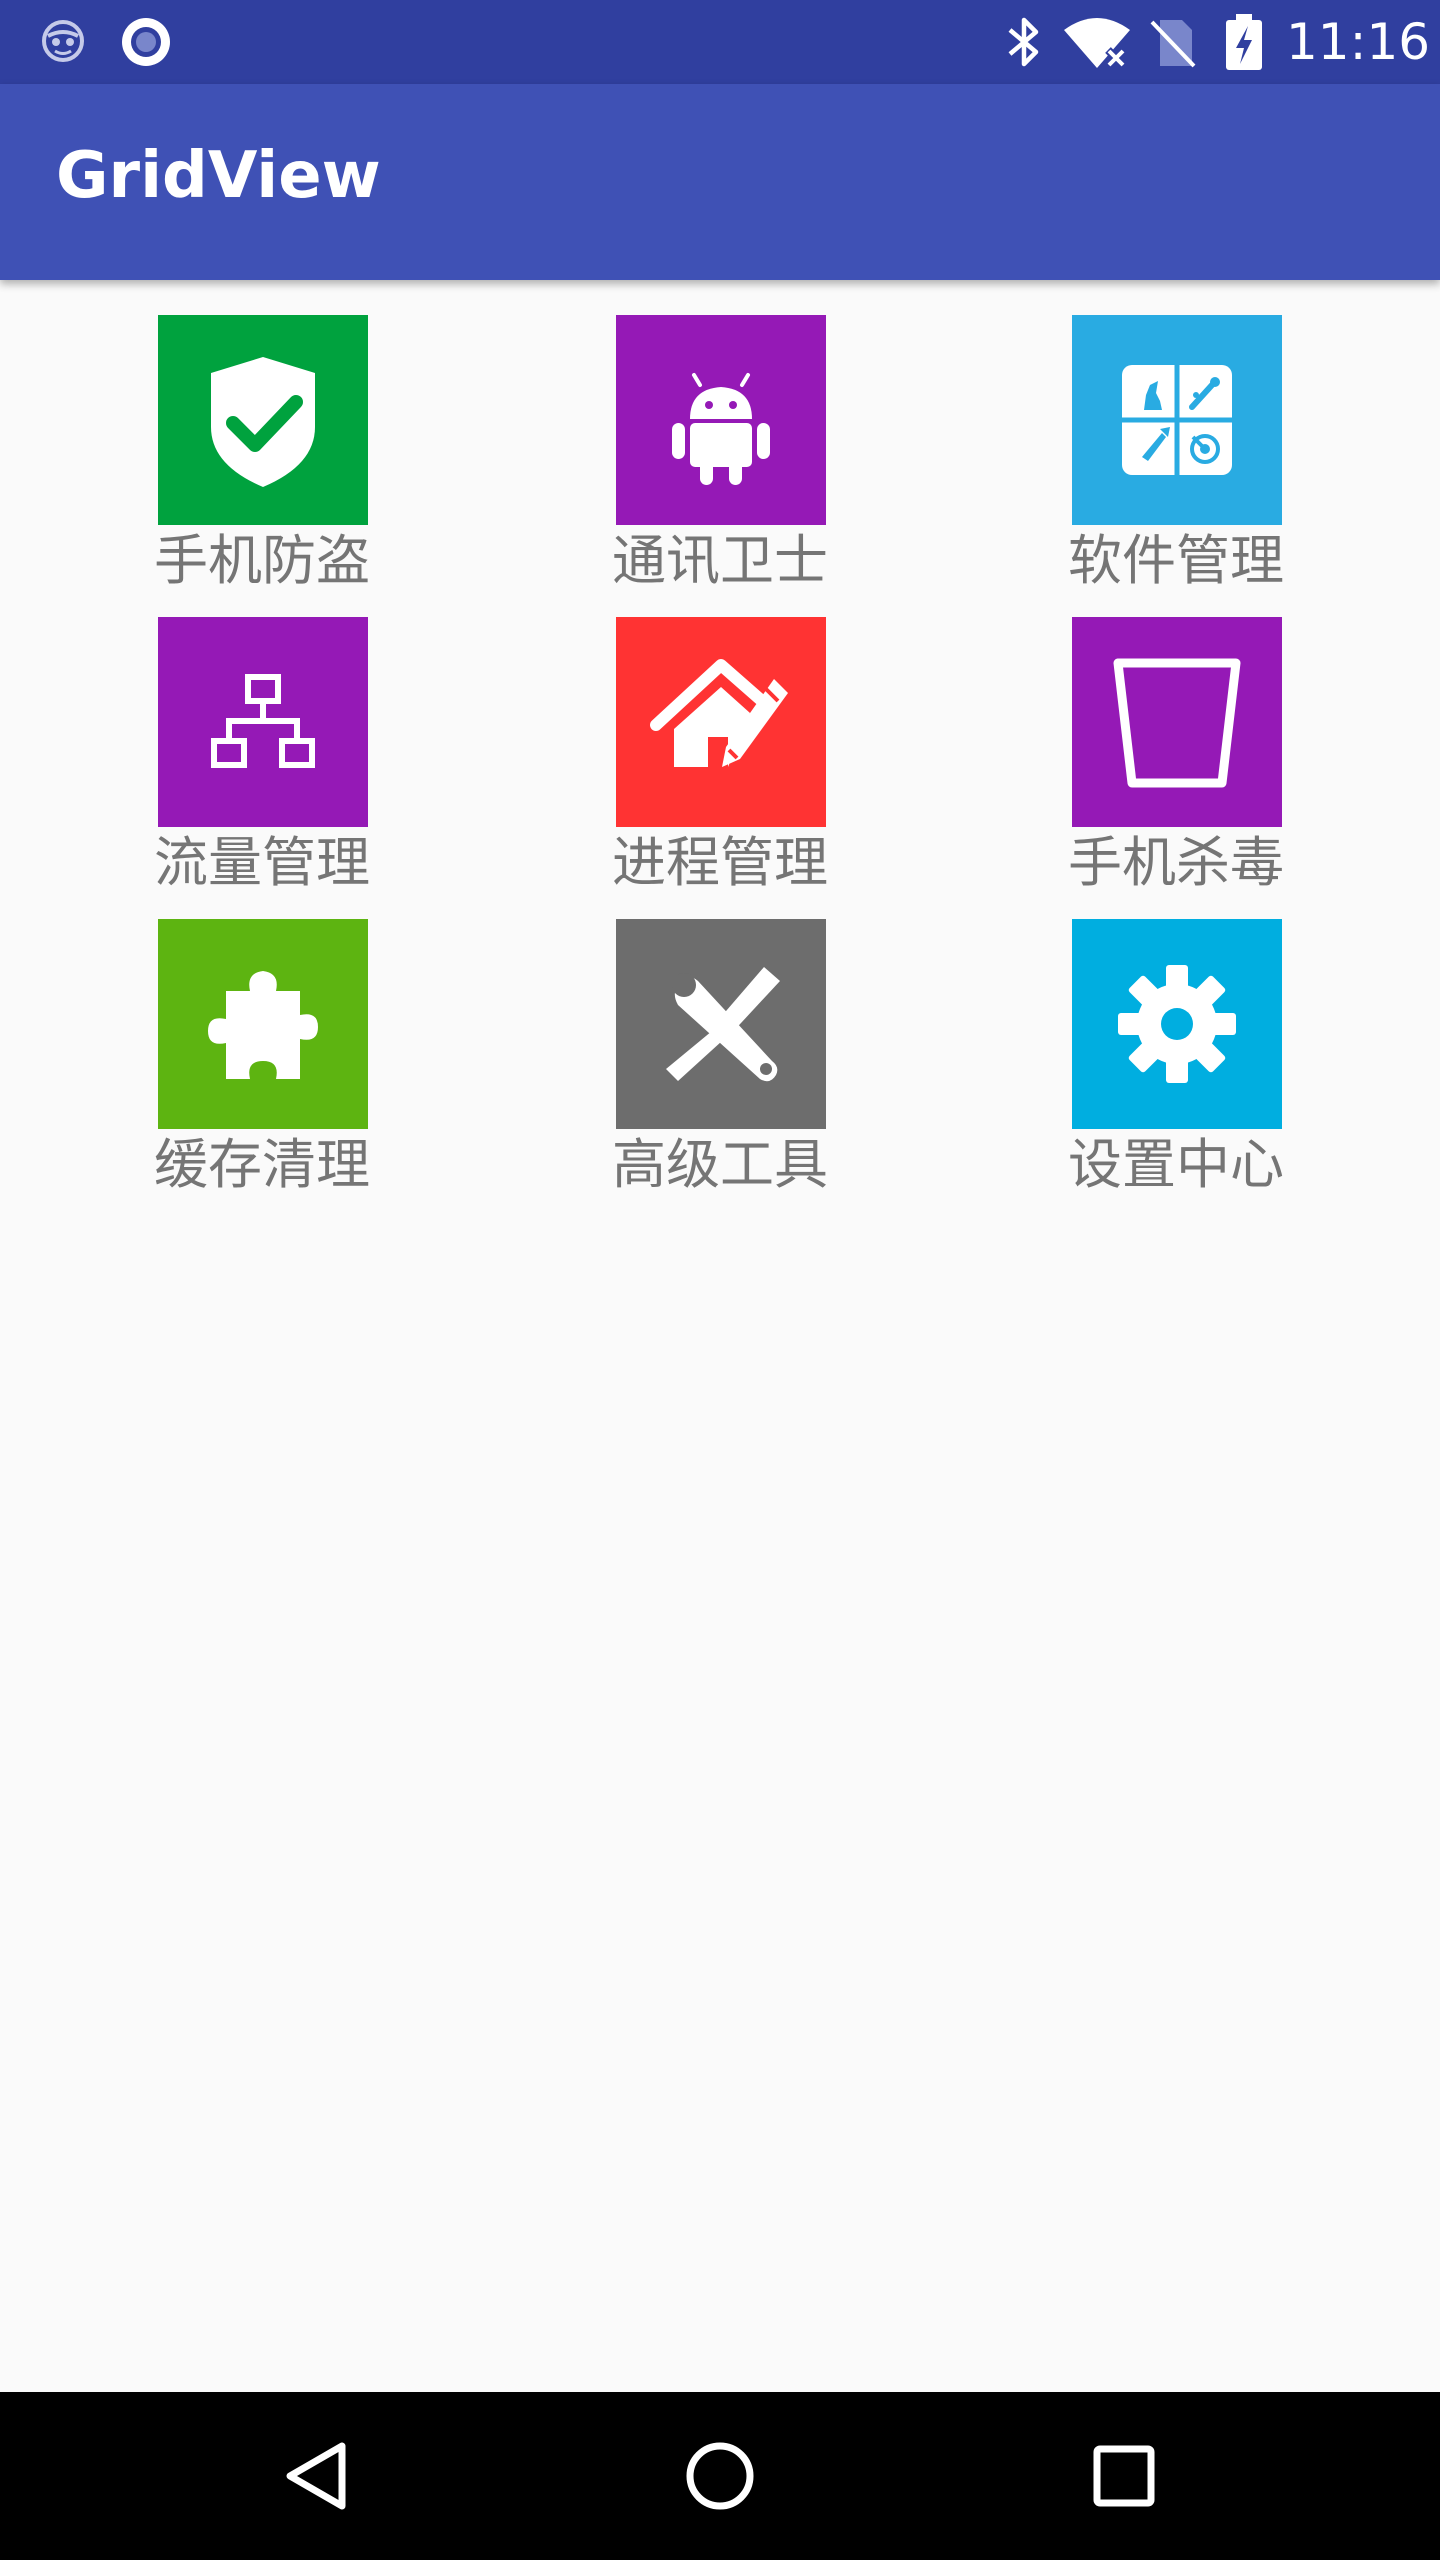  I want to click on grid-item-cache-cleaner: 缓存清理, so click(262, 1040).